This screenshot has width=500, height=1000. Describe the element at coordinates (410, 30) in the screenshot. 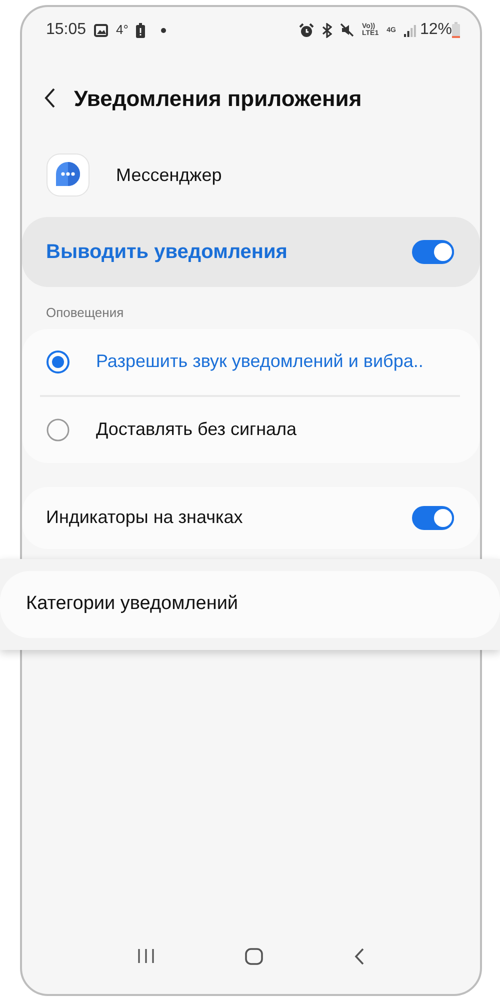

I see `signal-icon` at that location.